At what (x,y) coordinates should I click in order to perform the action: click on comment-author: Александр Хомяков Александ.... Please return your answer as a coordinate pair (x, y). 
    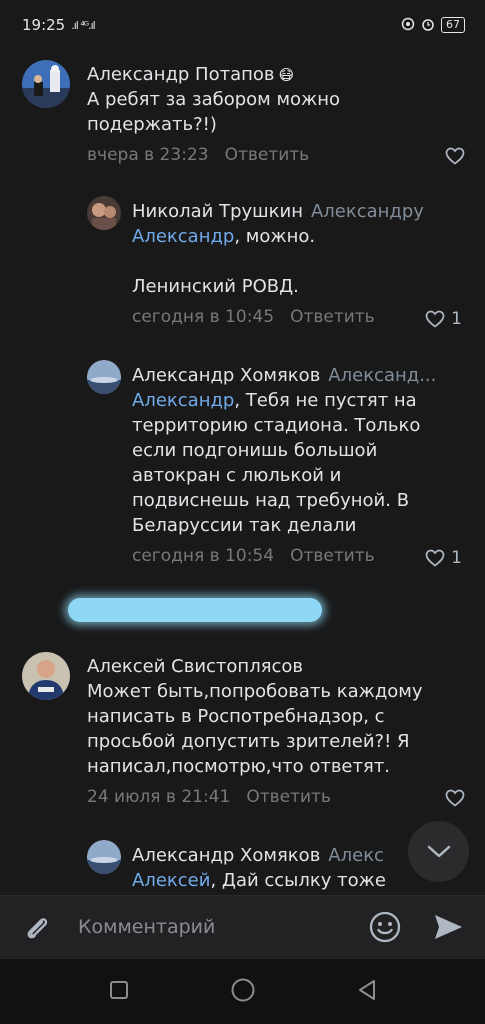
    Looking at the image, I should click on (298, 375).